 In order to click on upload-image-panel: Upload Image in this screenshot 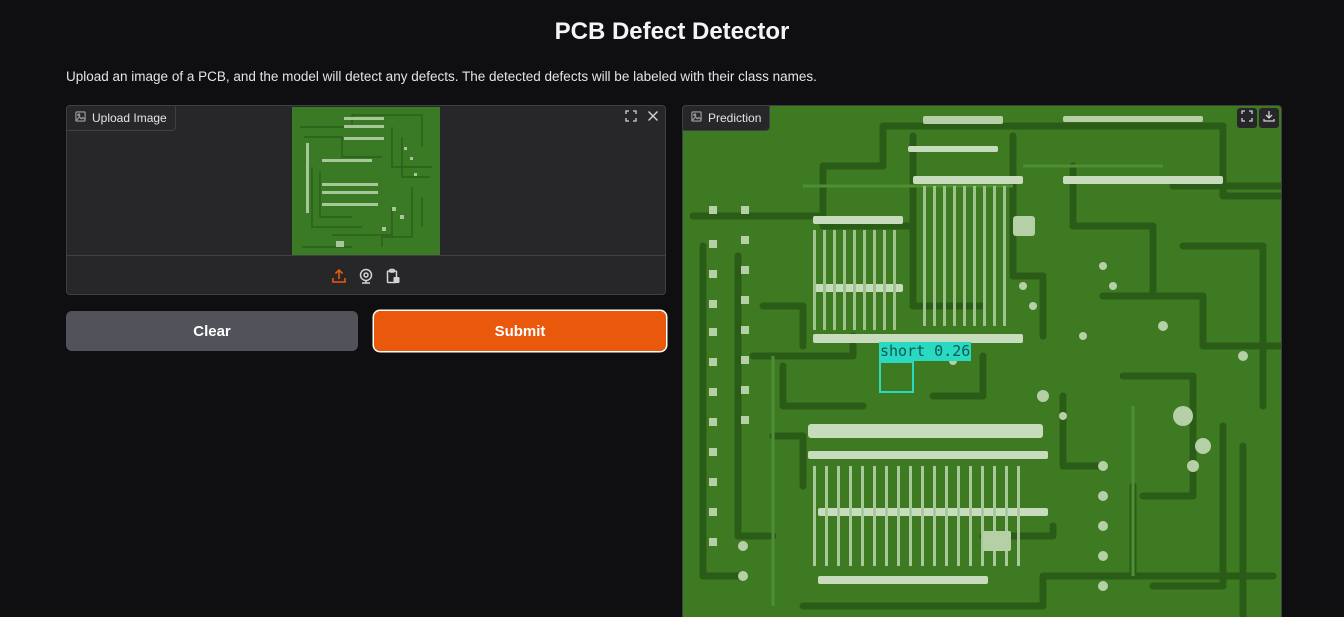, I will do `click(366, 200)`.